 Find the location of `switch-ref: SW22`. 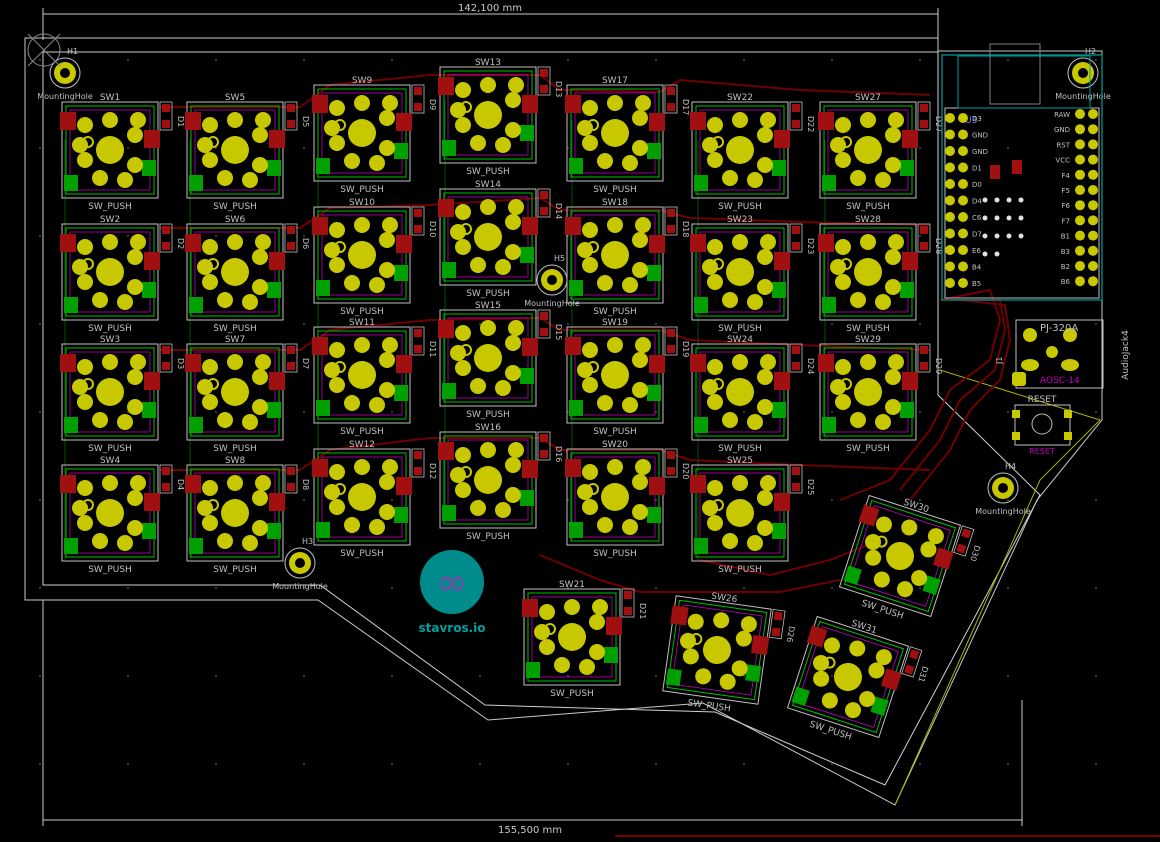

switch-ref: SW22 is located at coordinates (740, 98).